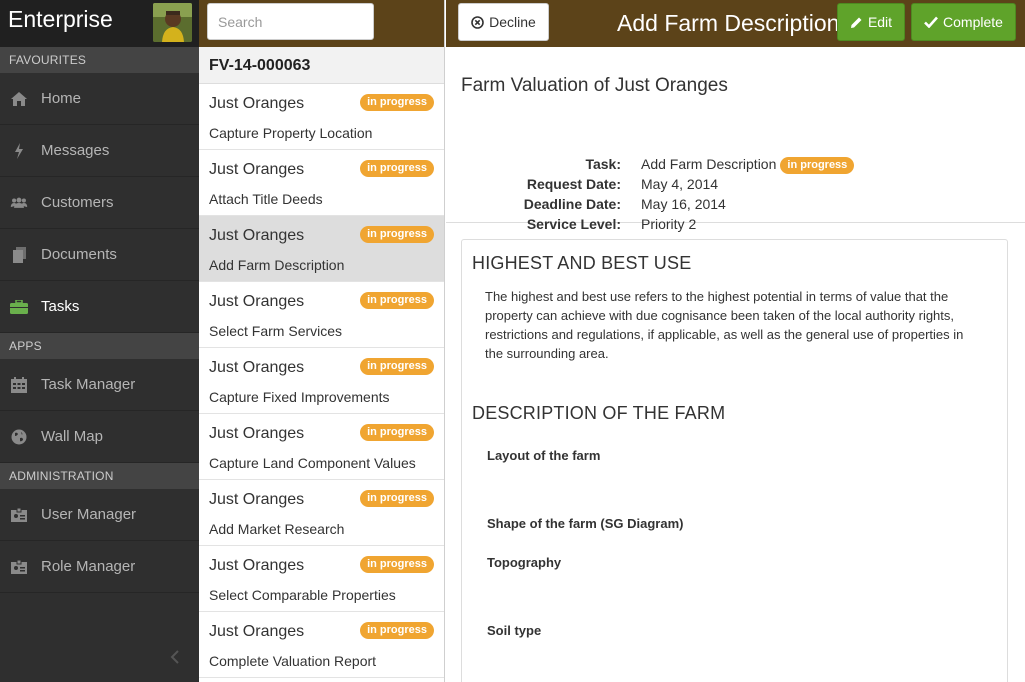 This screenshot has width=1025, height=682. What do you see at coordinates (175, 657) in the screenshot?
I see `collapse-sidebar-icon` at bounding box center [175, 657].